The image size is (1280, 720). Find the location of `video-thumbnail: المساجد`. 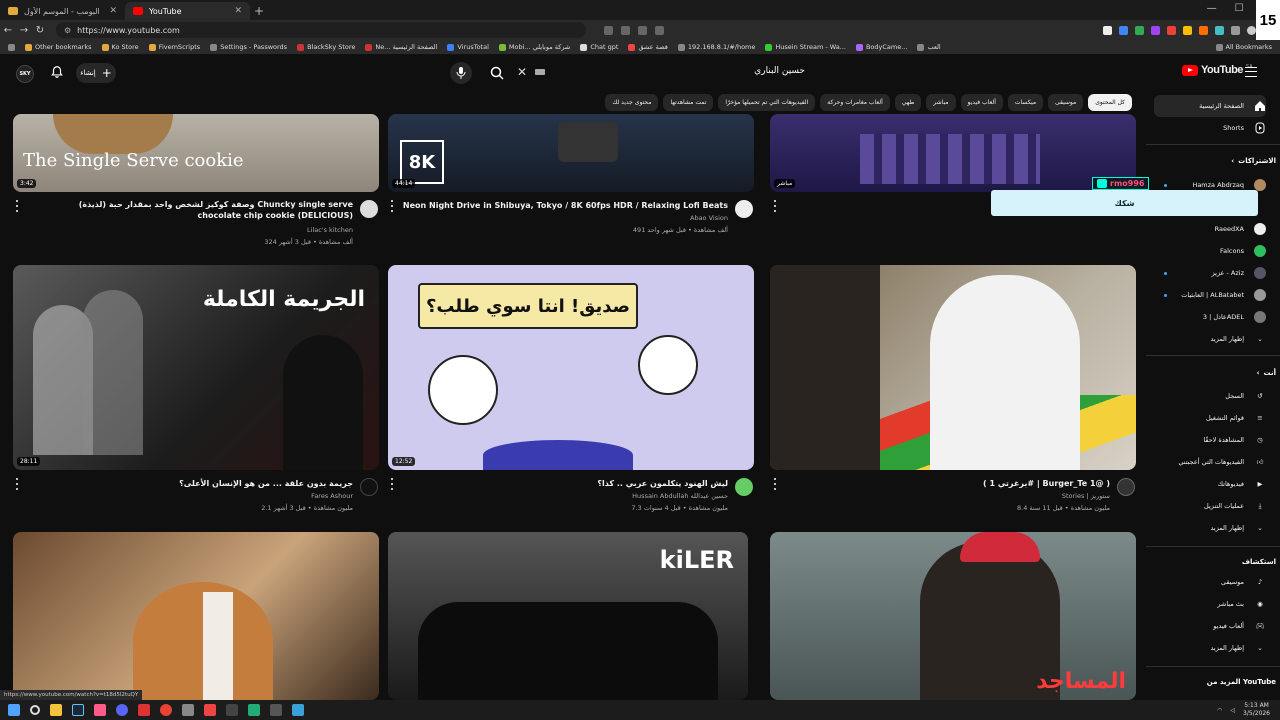

video-thumbnail: المساجد is located at coordinates (953, 616).